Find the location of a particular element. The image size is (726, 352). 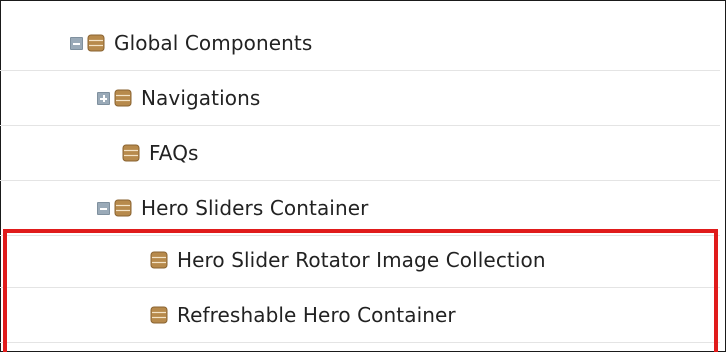

tree-node-label: Refreshable Hero Container is located at coordinates (316, 315).